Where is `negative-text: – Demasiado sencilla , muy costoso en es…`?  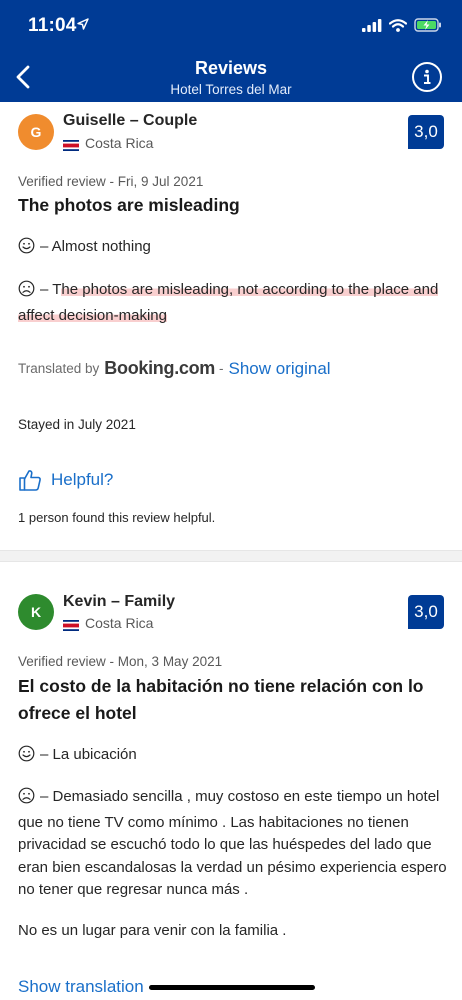
negative-text: – Demasiado sencilla , muy costoso en es… is located at coordinates (232, 843).